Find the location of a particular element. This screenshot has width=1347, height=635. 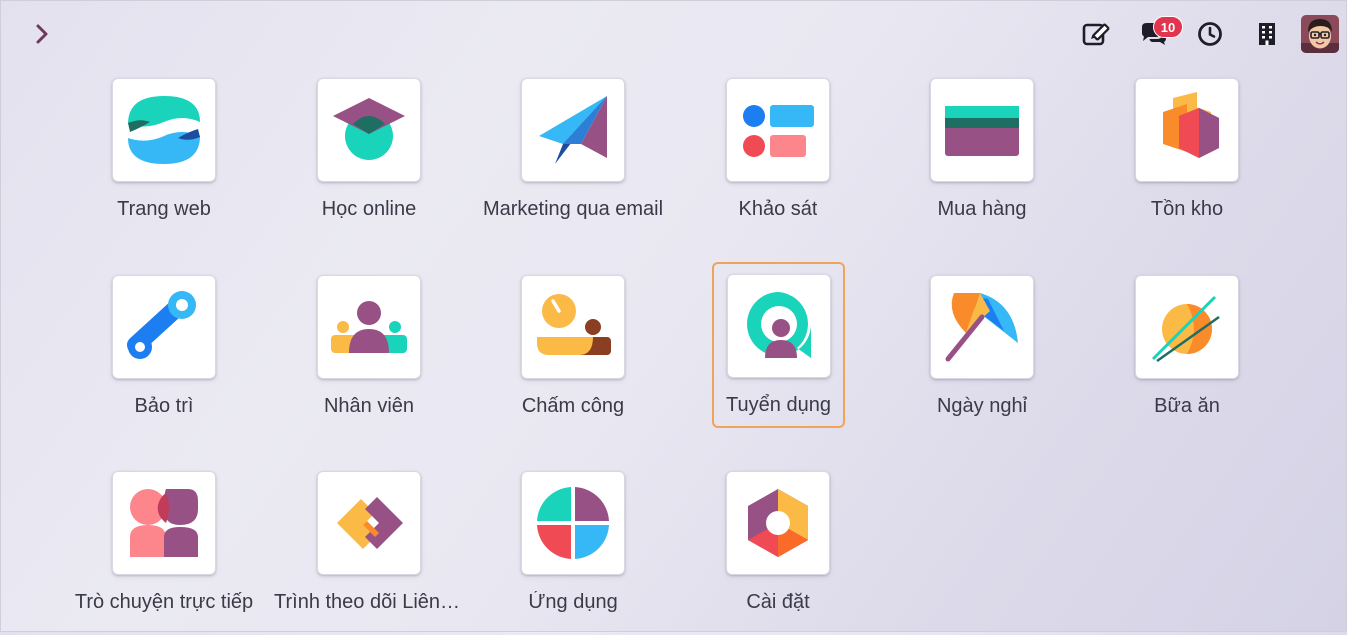

app-settings: Cài đặt is located at coordinates (778, 547).